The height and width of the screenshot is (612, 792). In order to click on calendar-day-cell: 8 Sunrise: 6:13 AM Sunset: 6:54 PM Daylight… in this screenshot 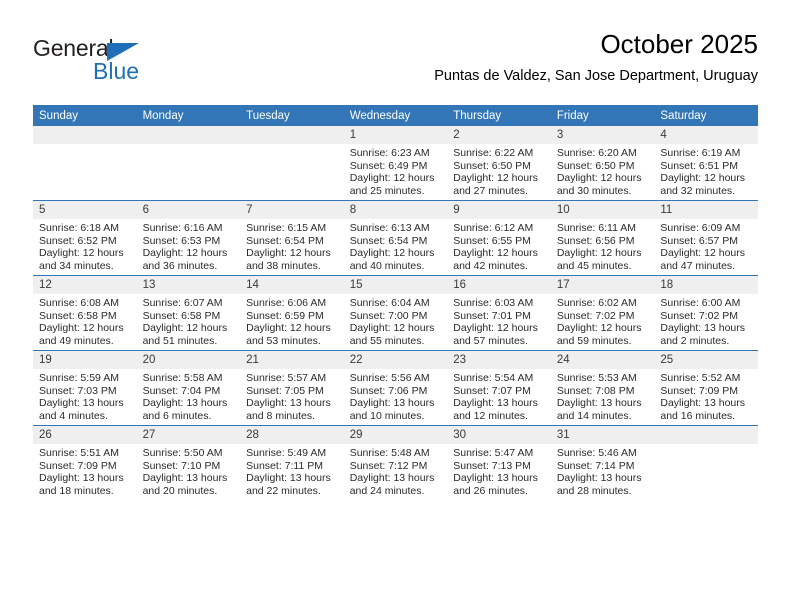, I will do `click(395, 238)`.